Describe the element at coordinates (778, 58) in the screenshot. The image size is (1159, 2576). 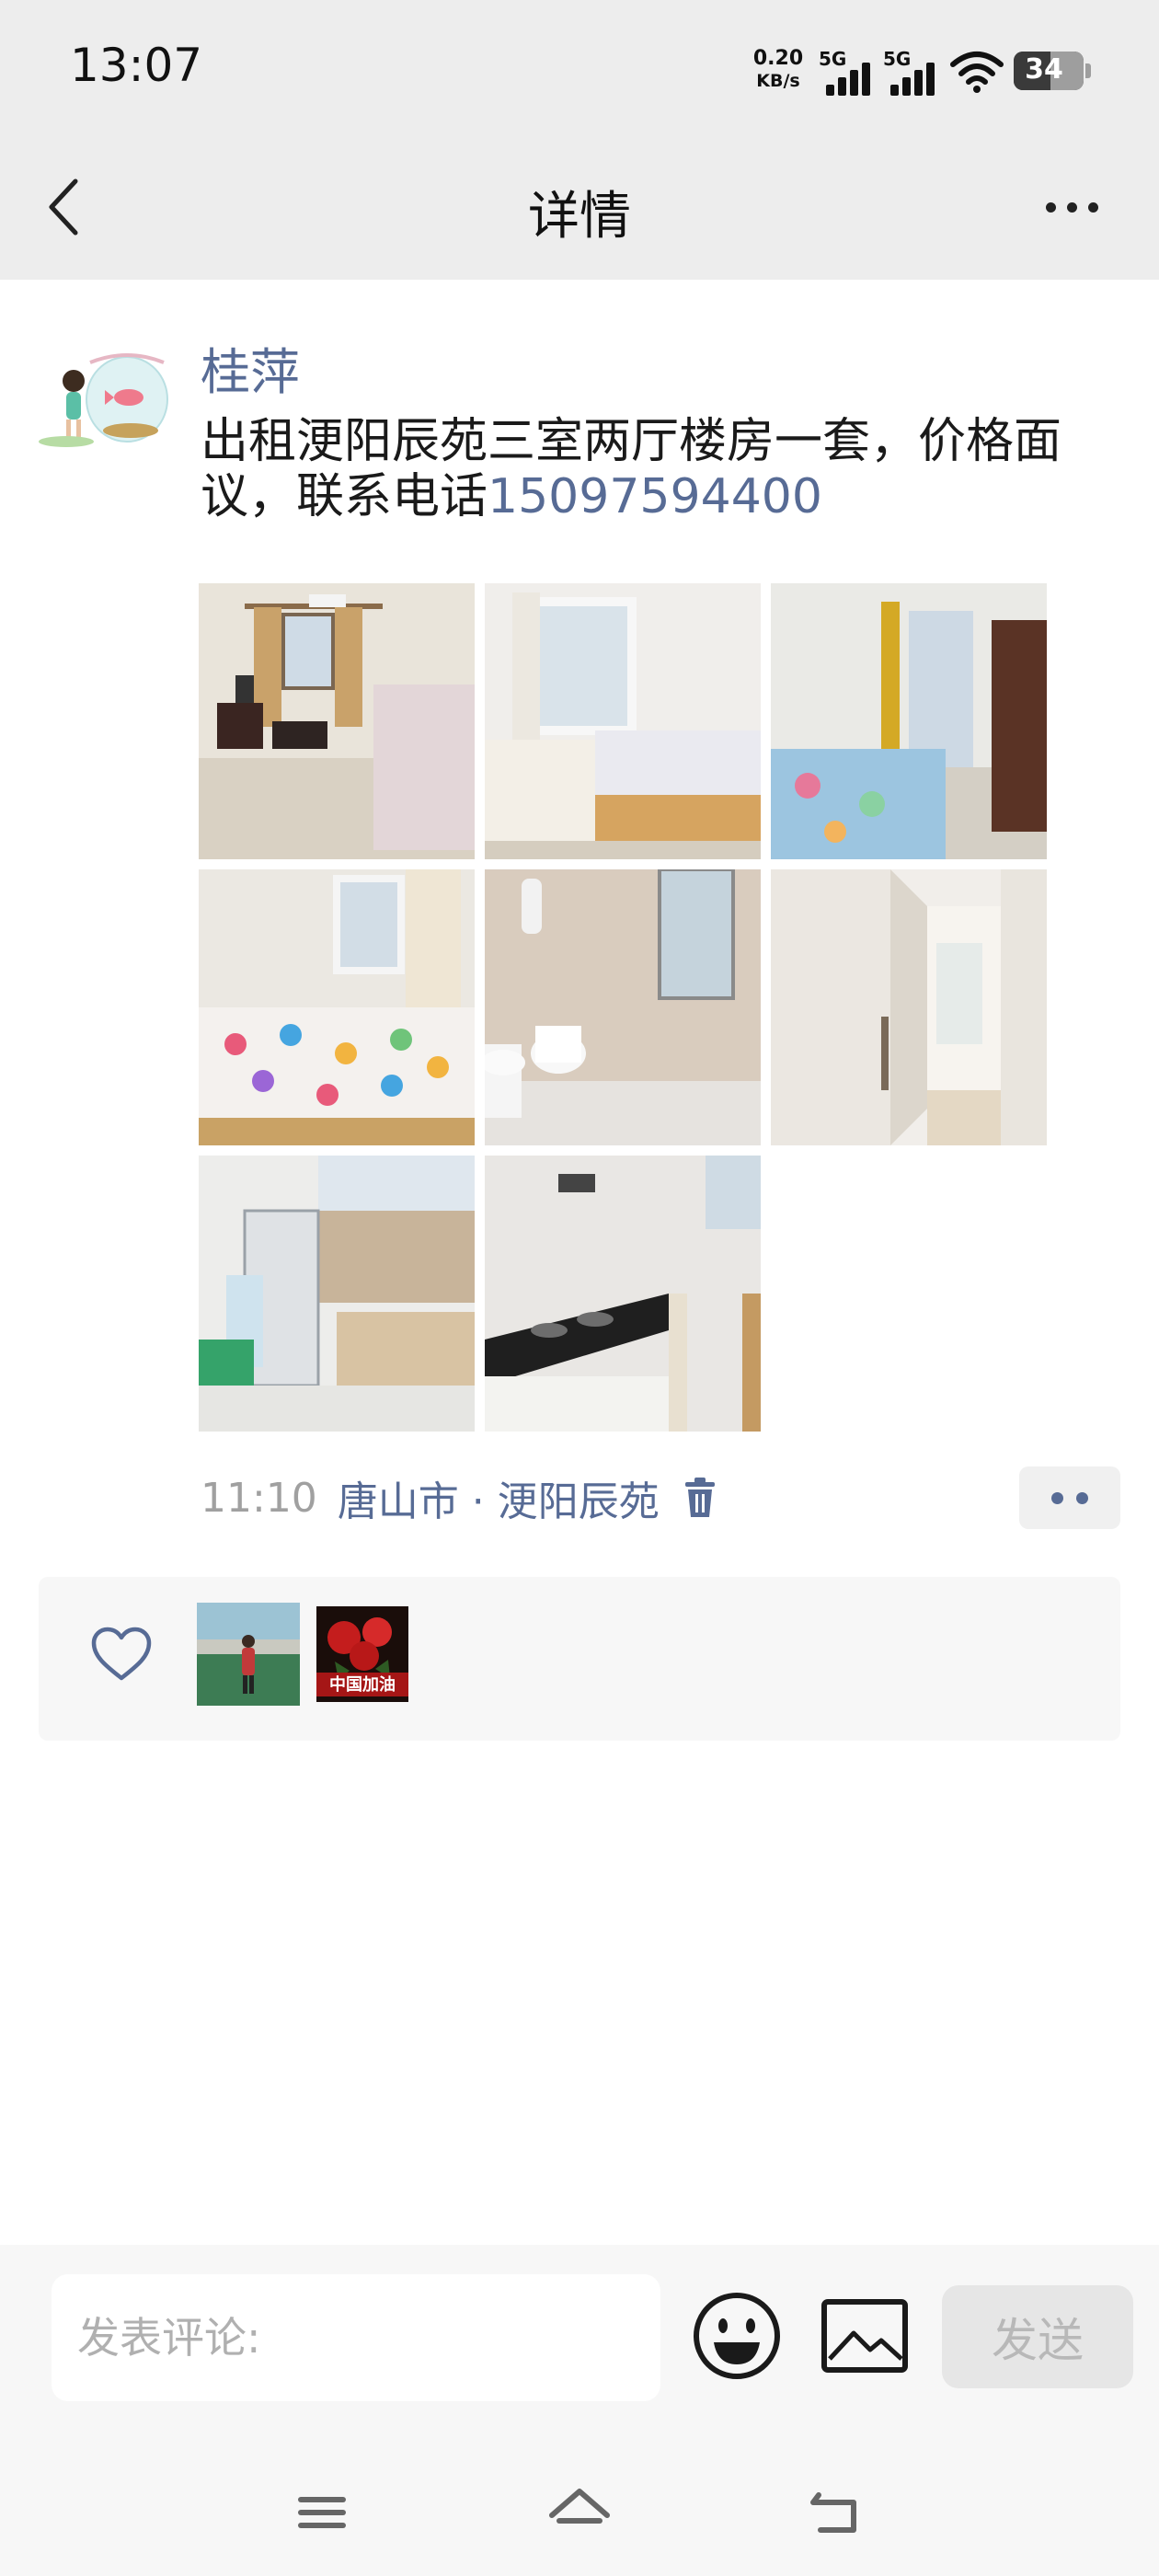
I see `network-speed-value: 0.20` at that location.